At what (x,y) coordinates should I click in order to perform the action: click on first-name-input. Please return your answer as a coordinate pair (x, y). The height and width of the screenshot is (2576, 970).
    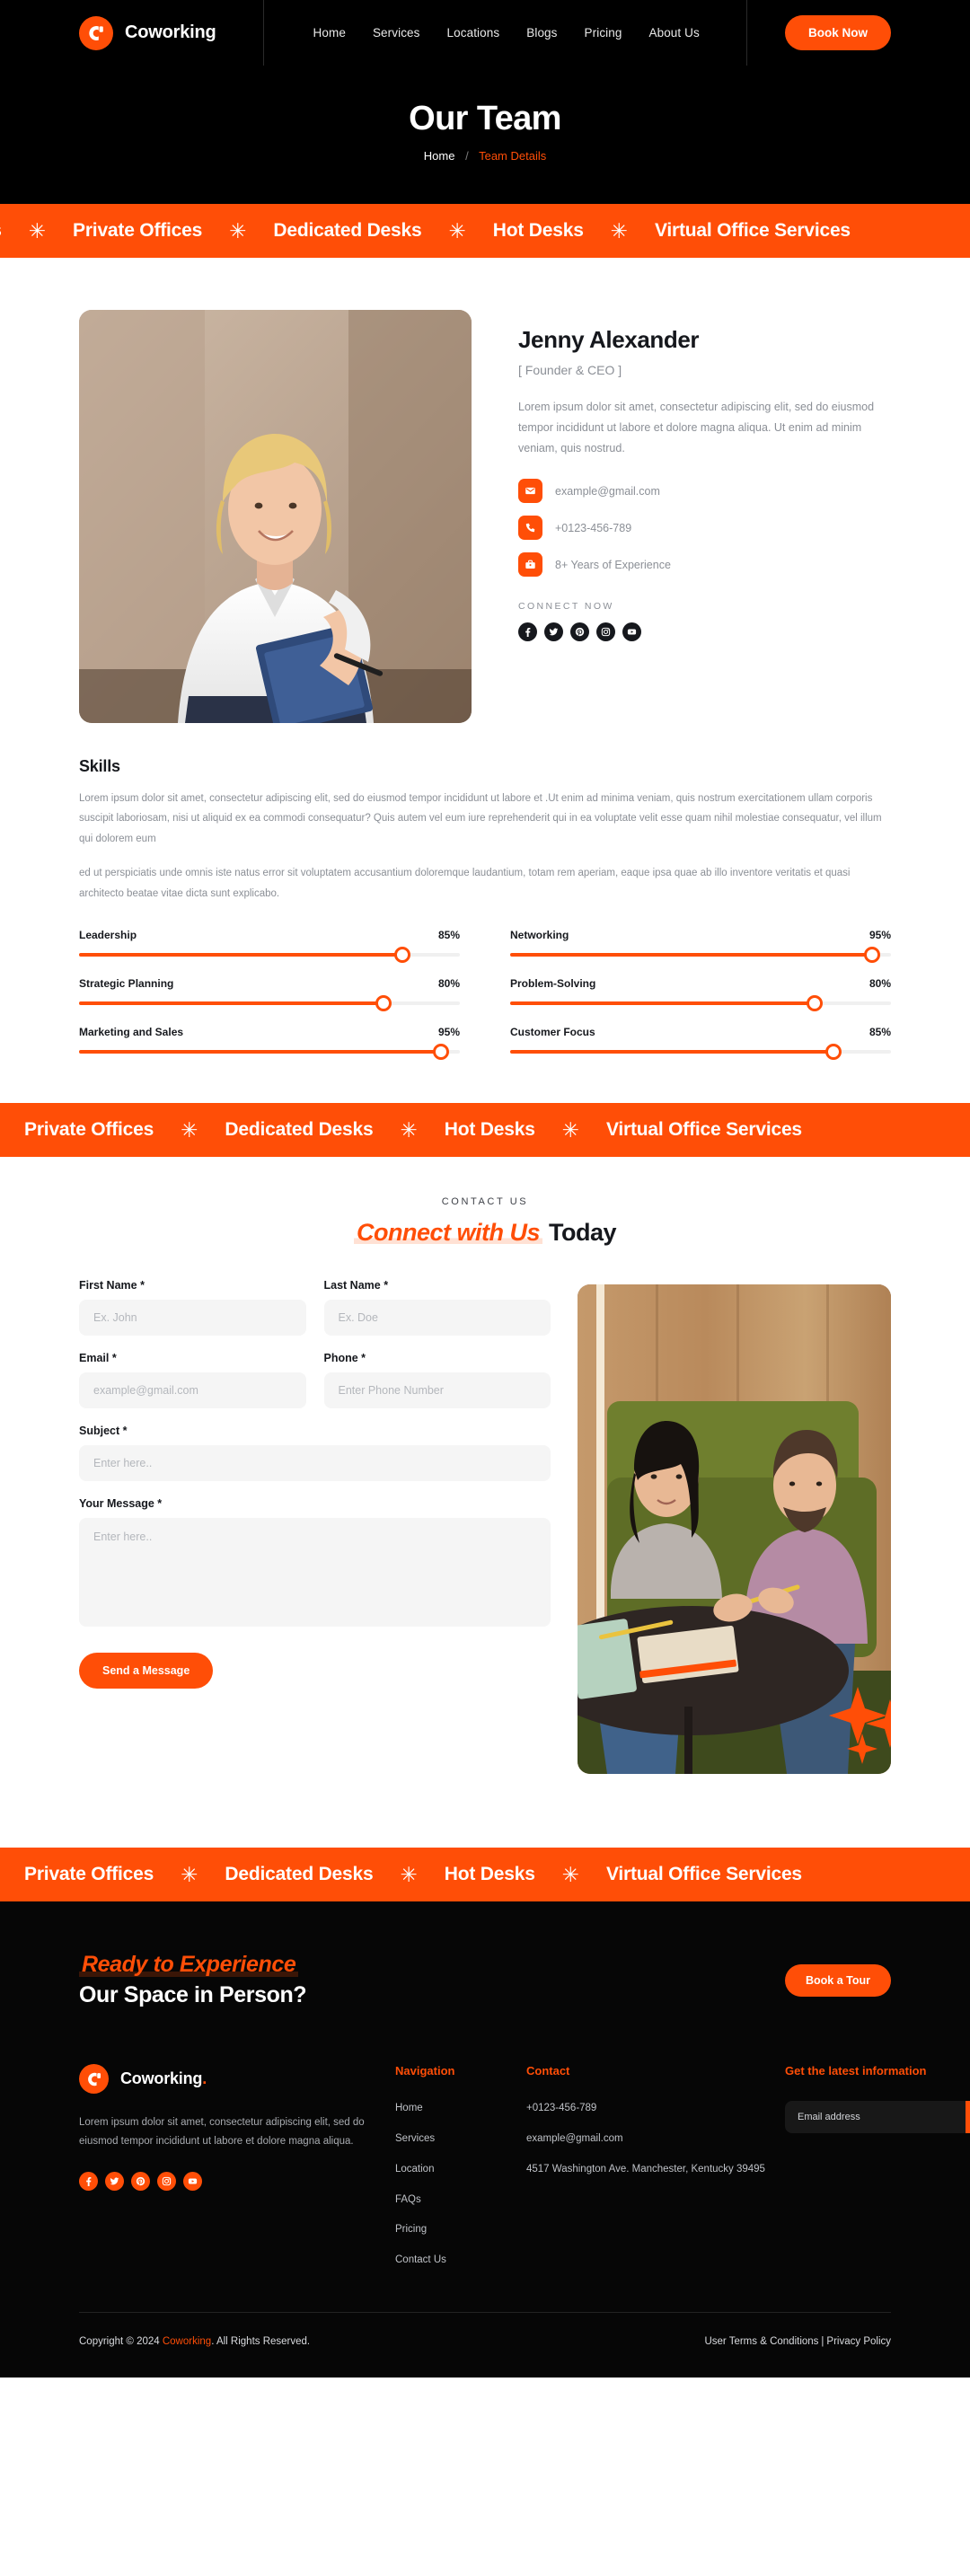
    Looking at the image, I should click on (192, 1318).